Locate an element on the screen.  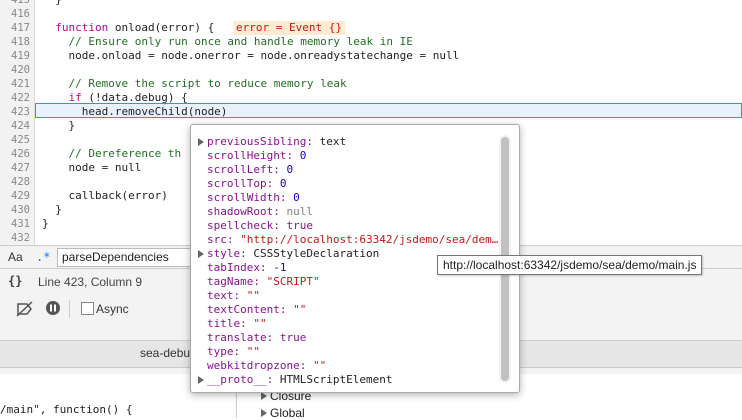
line-number: 416 is located at coordinates (15, 14).